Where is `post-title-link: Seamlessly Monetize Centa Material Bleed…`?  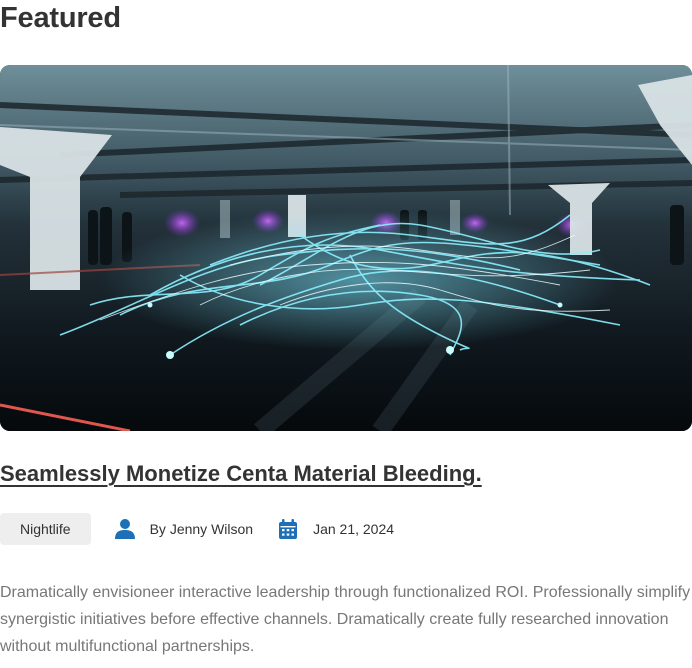
post-title-link: Seamlessly Monetize Centa Material Bleed… is located at coordinates (241, 474).